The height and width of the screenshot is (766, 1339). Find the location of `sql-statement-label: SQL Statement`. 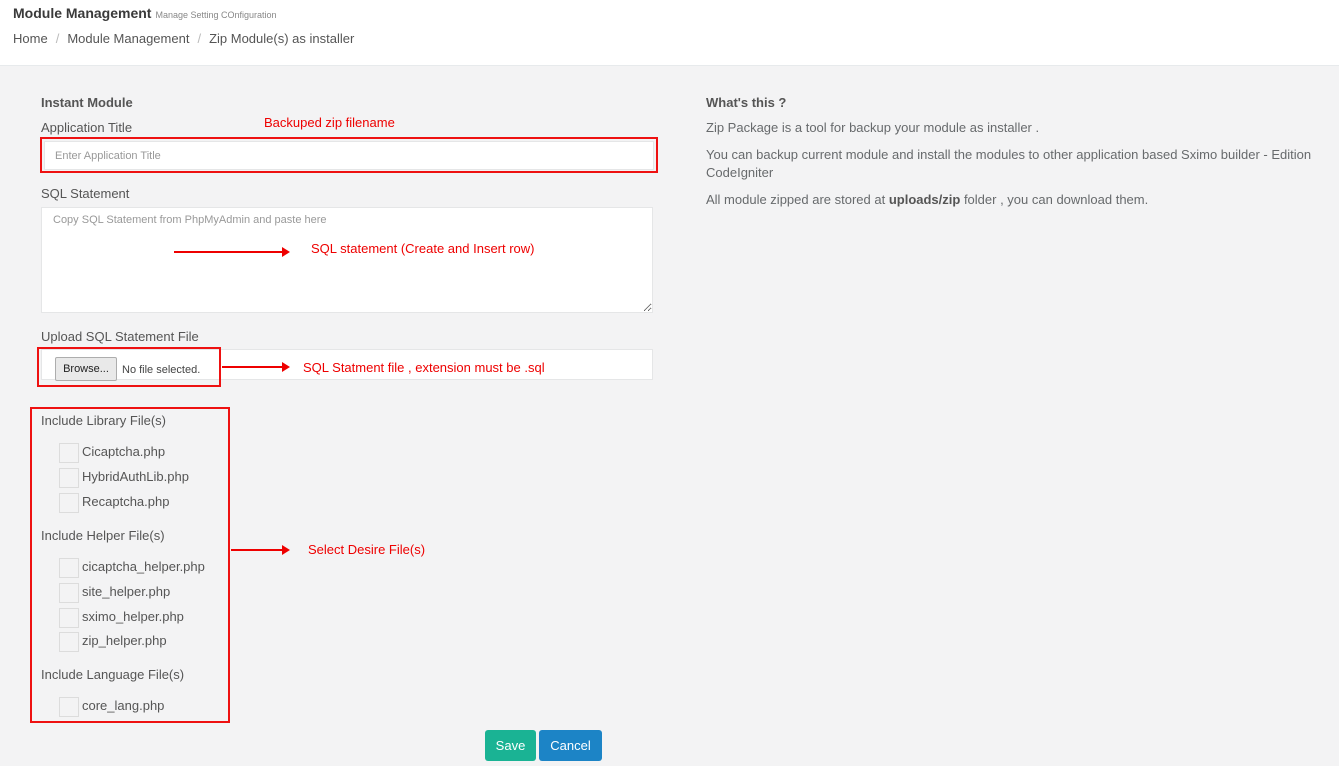

sql-statement-label: SQL Statement is located at coordinates (85, 193).